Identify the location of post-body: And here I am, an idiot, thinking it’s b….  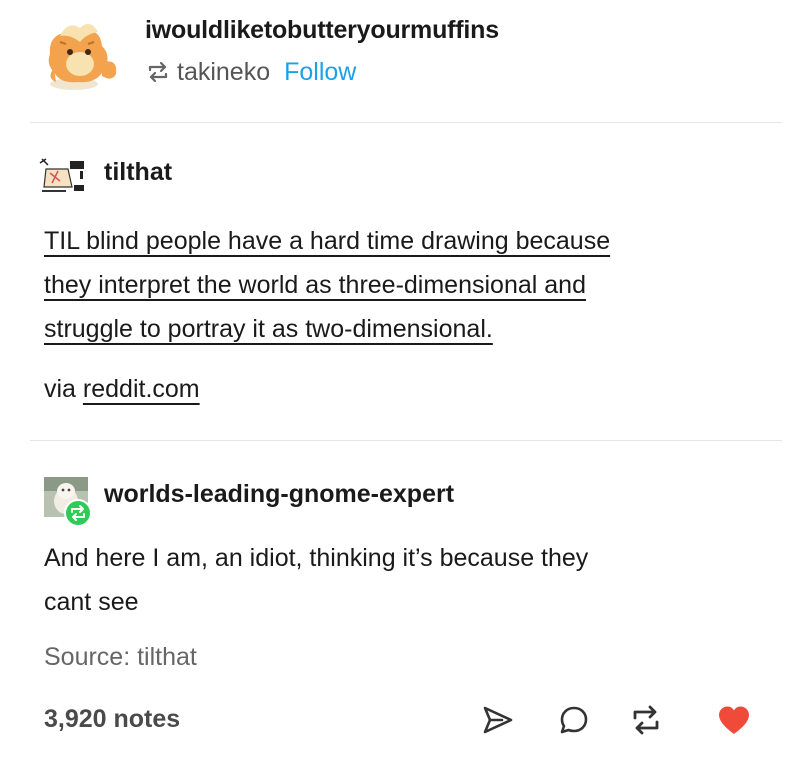
(394, 580).